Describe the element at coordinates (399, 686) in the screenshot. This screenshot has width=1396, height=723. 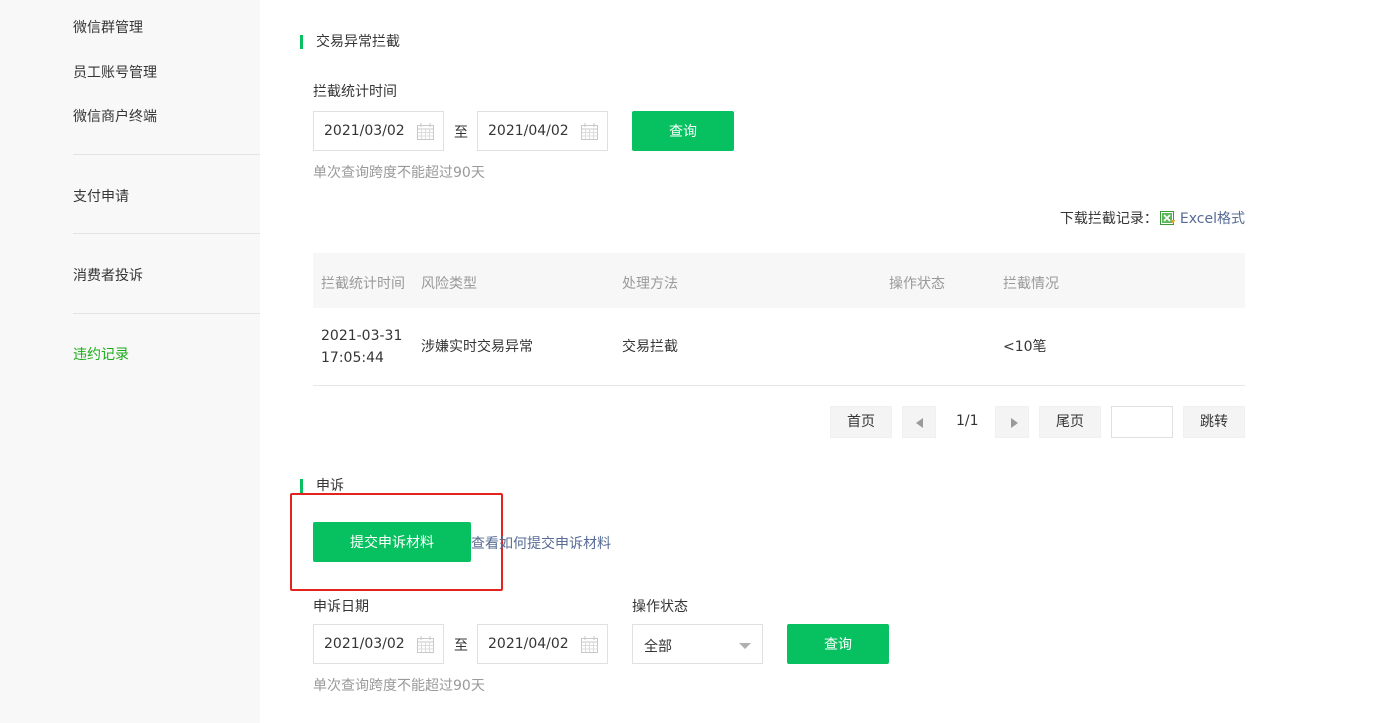
I see `appeal-range-hint: 单次查询跨度不能超过90天` at that location.